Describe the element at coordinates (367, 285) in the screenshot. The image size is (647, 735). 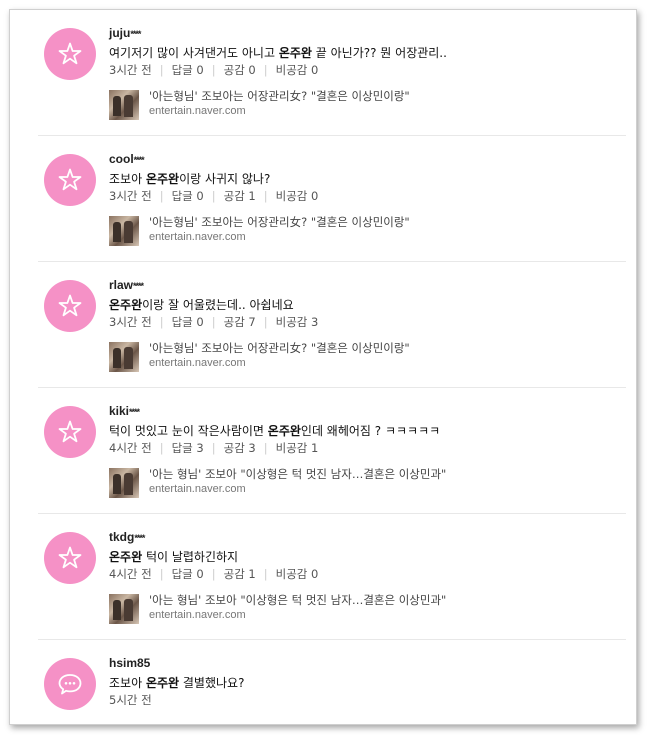
I see `comment-username: rlaw****` at that location.